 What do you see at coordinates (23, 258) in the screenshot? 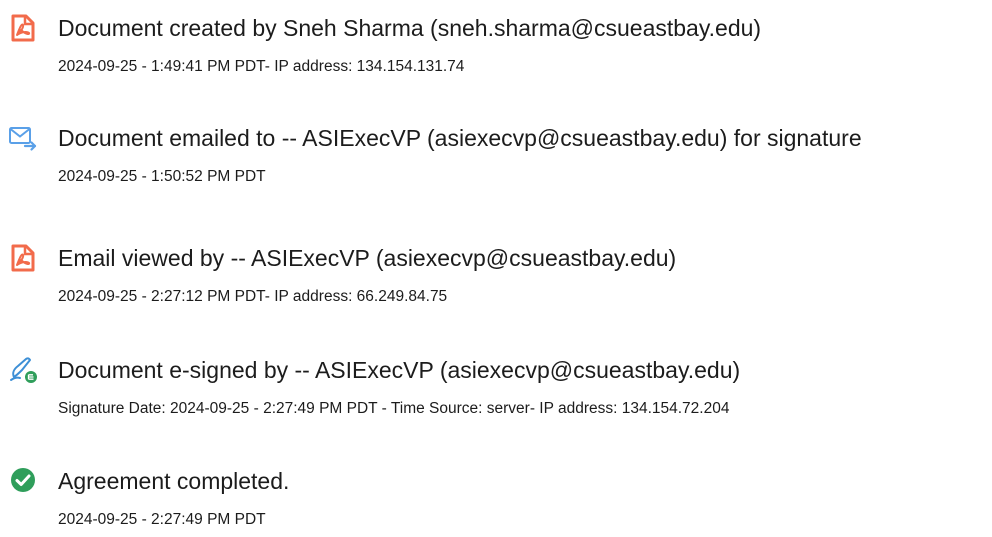
I see `document-viewed-icon` at bounding box center [23, 258].